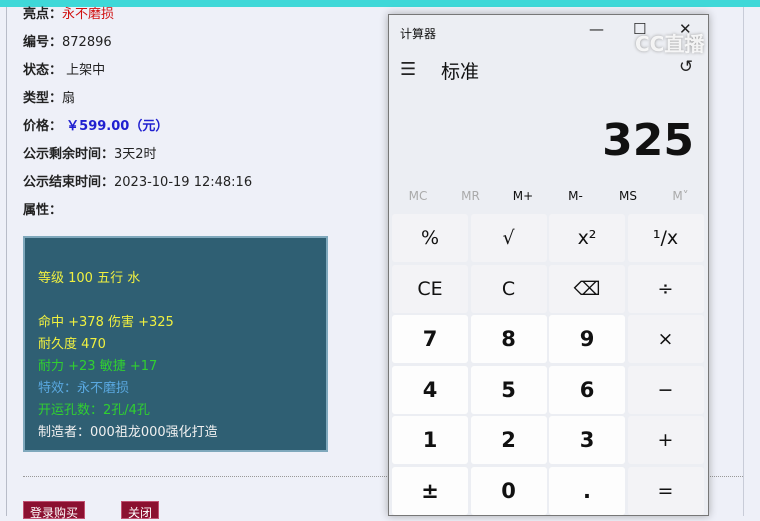 The image size is (760, 521). What do you see at coordinates (86, 70) in the screenshot?
I see `status-value: 上架中` at bounding box center [86, 70].